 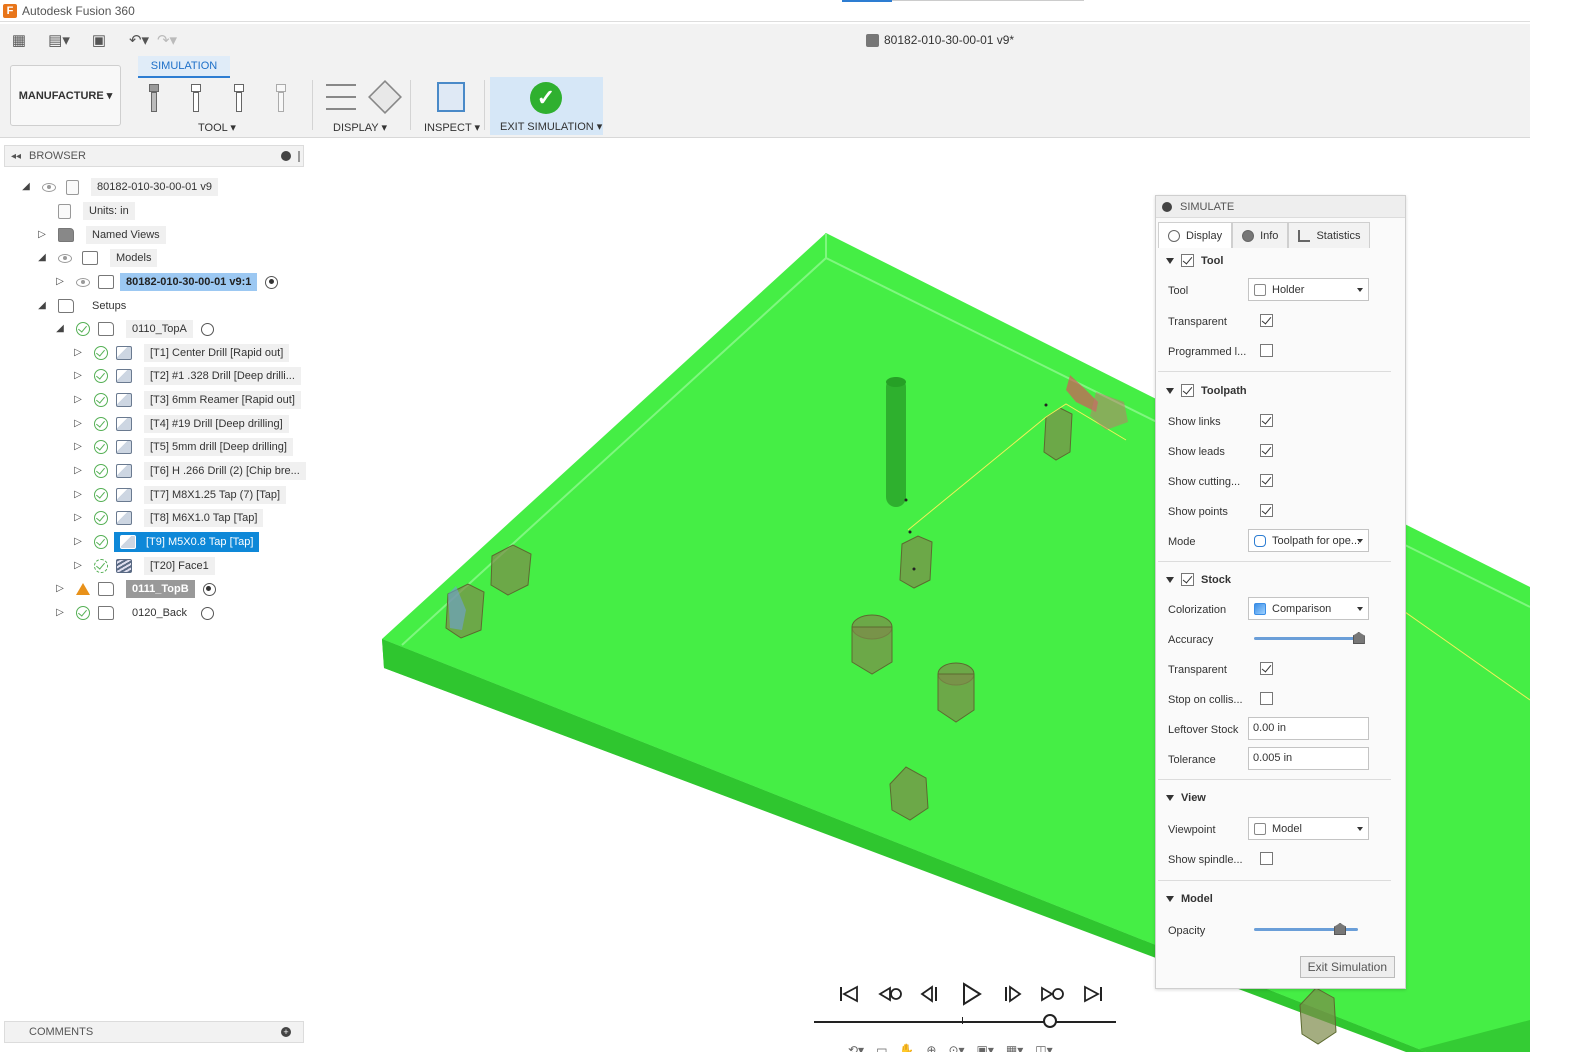 What do you see at coordinates (134, 329) in the screenshot?
I see `tree-setup: ◢ 0110_TopA` at bounding box center [134, 329].